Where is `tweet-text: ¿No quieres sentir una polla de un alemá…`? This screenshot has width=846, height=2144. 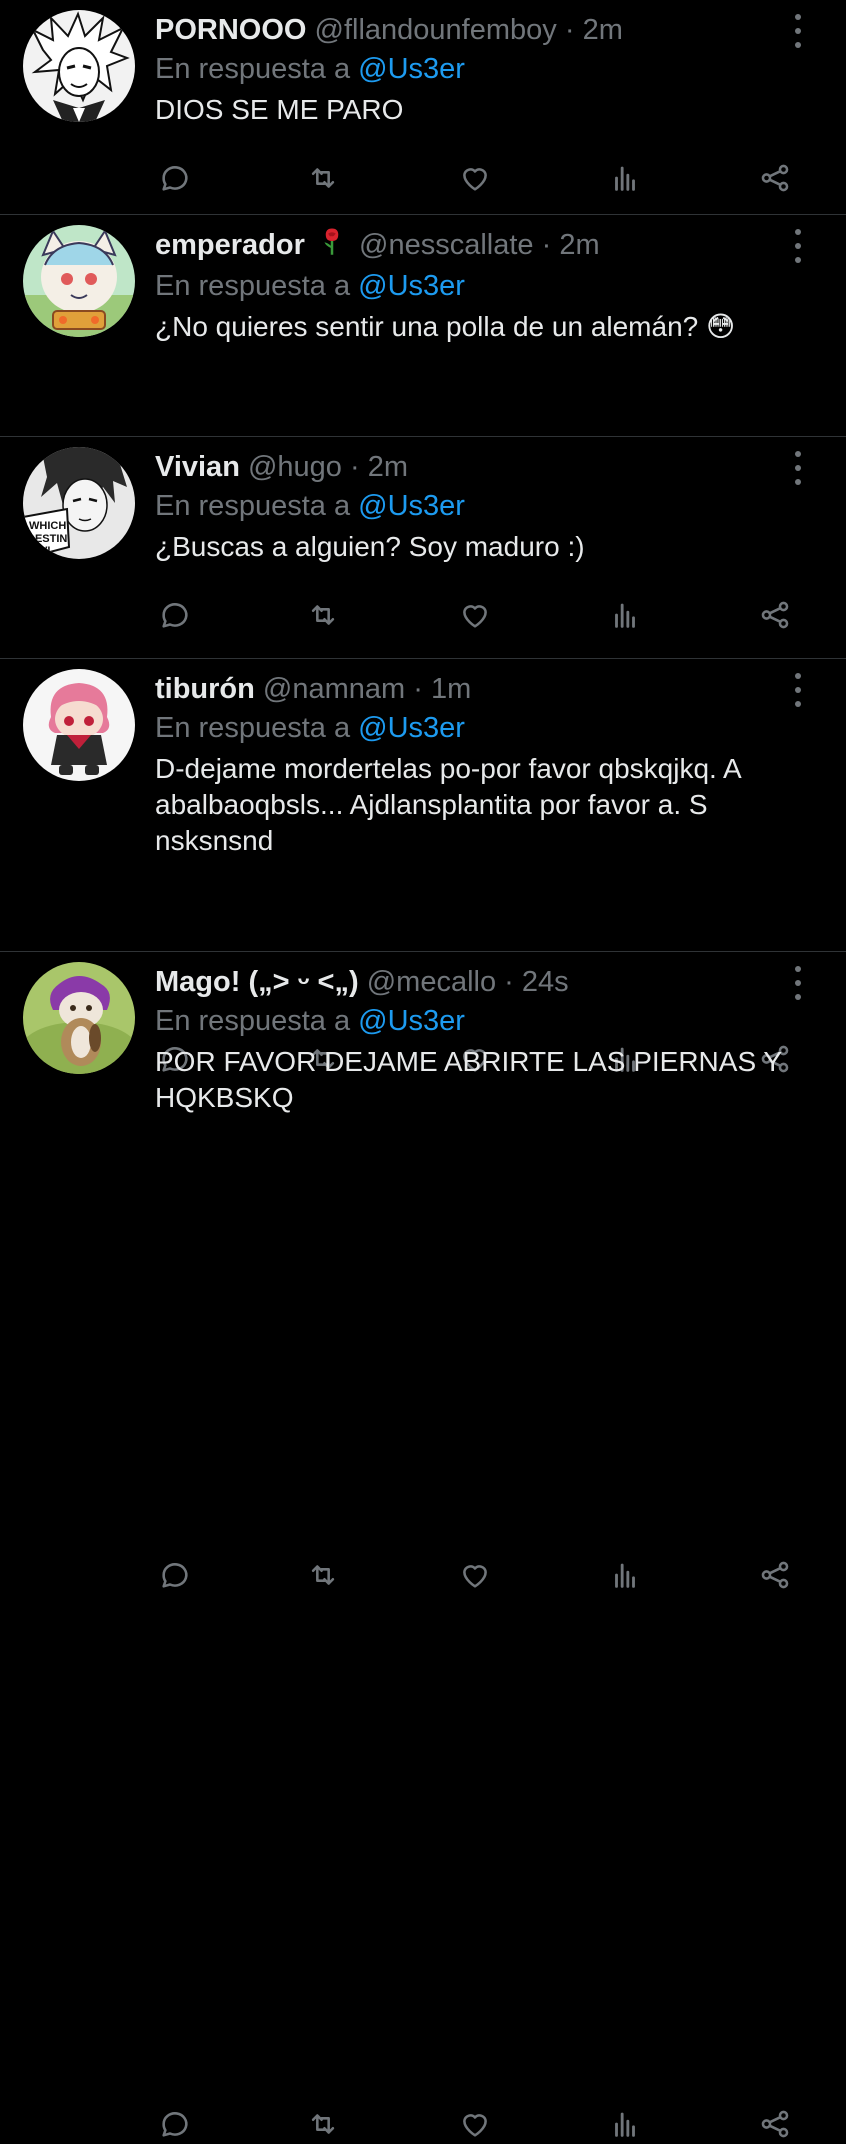 tweet-text: ¿No quieres sentir una polla de un alemá… is located at coordinates (445, 326).